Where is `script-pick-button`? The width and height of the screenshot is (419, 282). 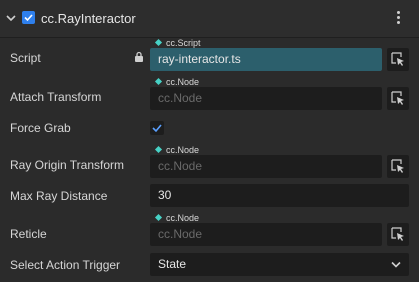 script-pick-button is located at coordinates (398, 59).